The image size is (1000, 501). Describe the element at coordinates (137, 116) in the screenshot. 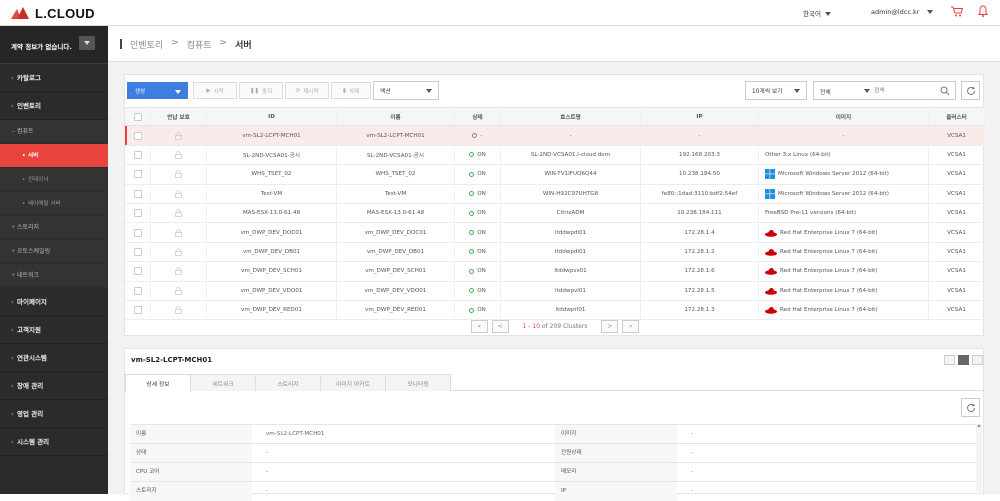

I see `select-all-checkbox` at that location.